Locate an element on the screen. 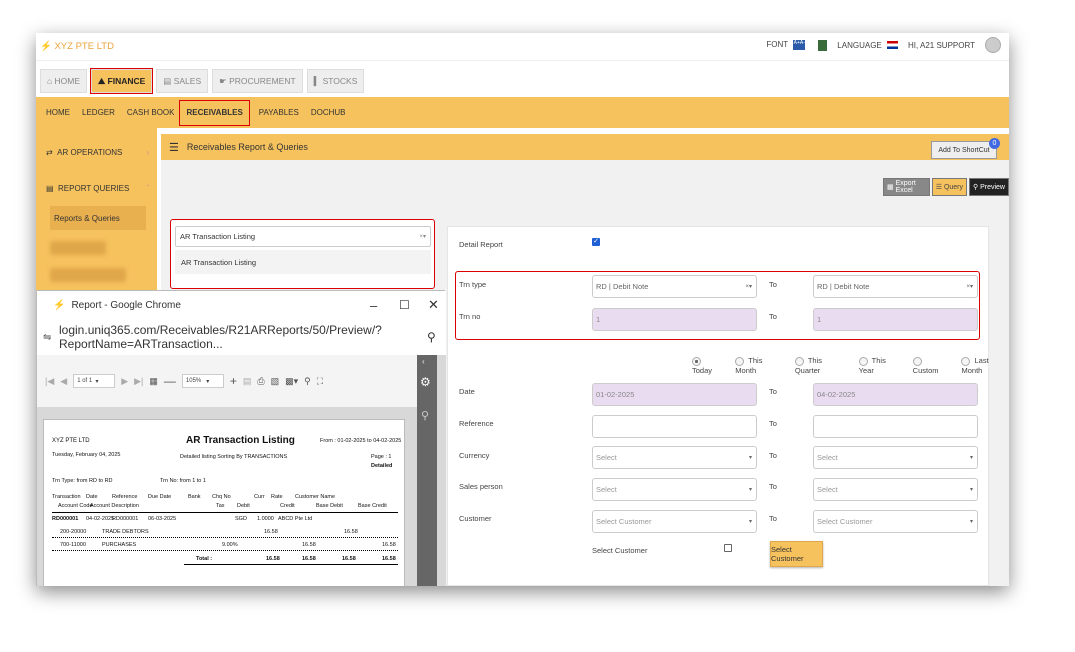 This screenshot has width=1075, height=652. gear-icon: ⚙ is located at coordinates (425, 382).